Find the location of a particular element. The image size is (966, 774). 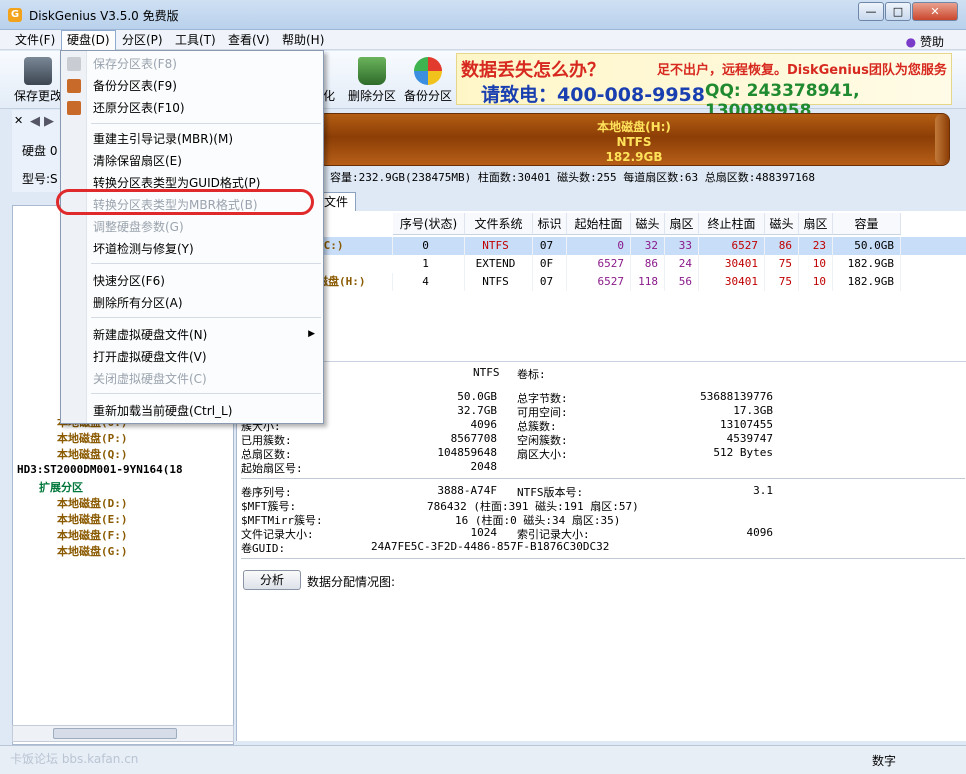

partition-map-bar: 本地磁盘(H:) NTFS 182.9GB is located at coordinates (634, 139).